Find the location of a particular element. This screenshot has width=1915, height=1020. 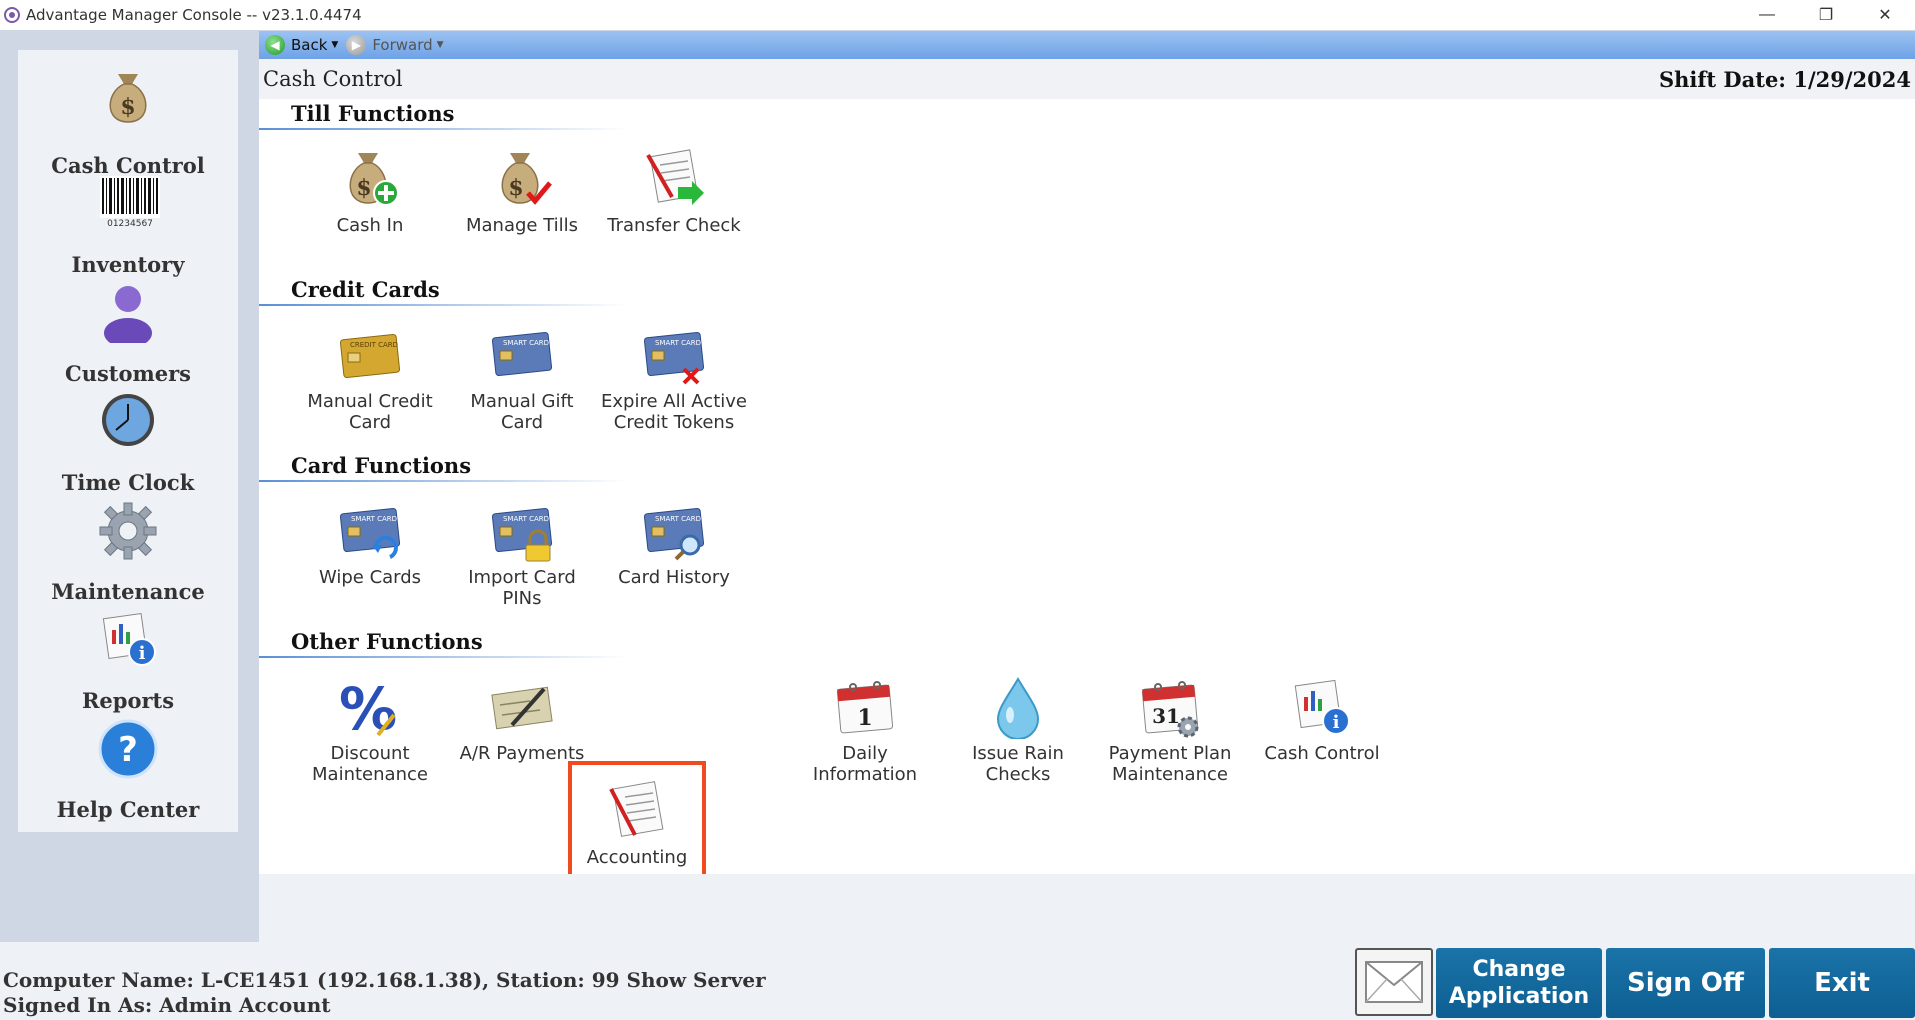

tile-label: Manage Tills is located at coordinates (522, 225).